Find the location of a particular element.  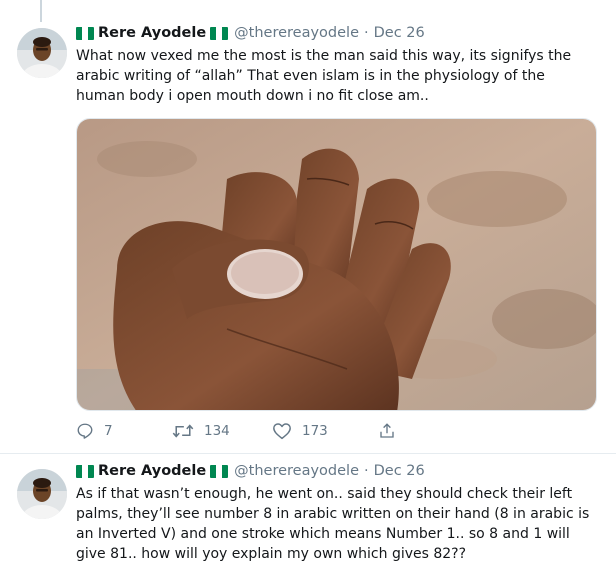

tweet-actions: 7 134 173 is located at coordinates (241, 431).